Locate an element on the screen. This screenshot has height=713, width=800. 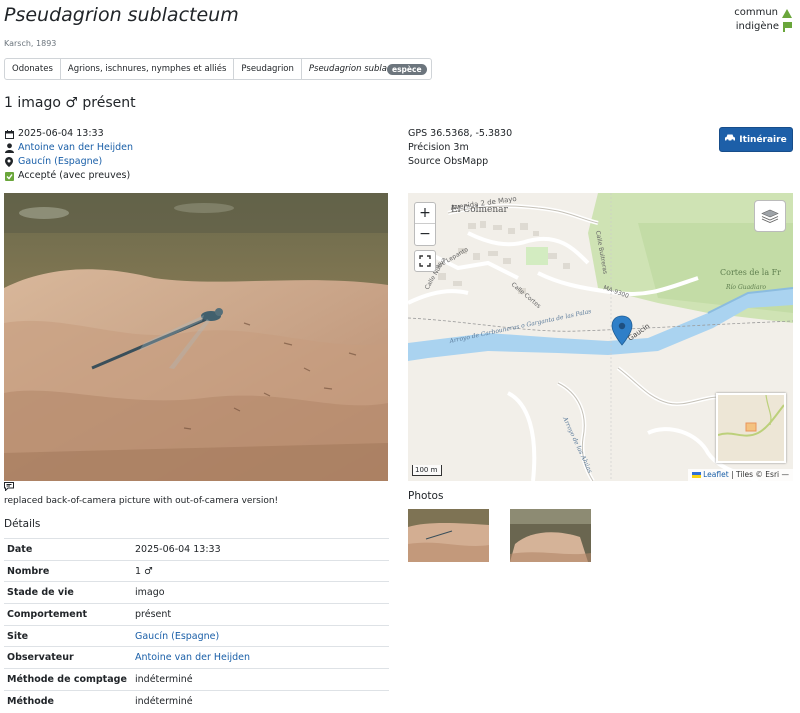
map-label-place: Cortes de la Fr is located at coordinates (750, 272).